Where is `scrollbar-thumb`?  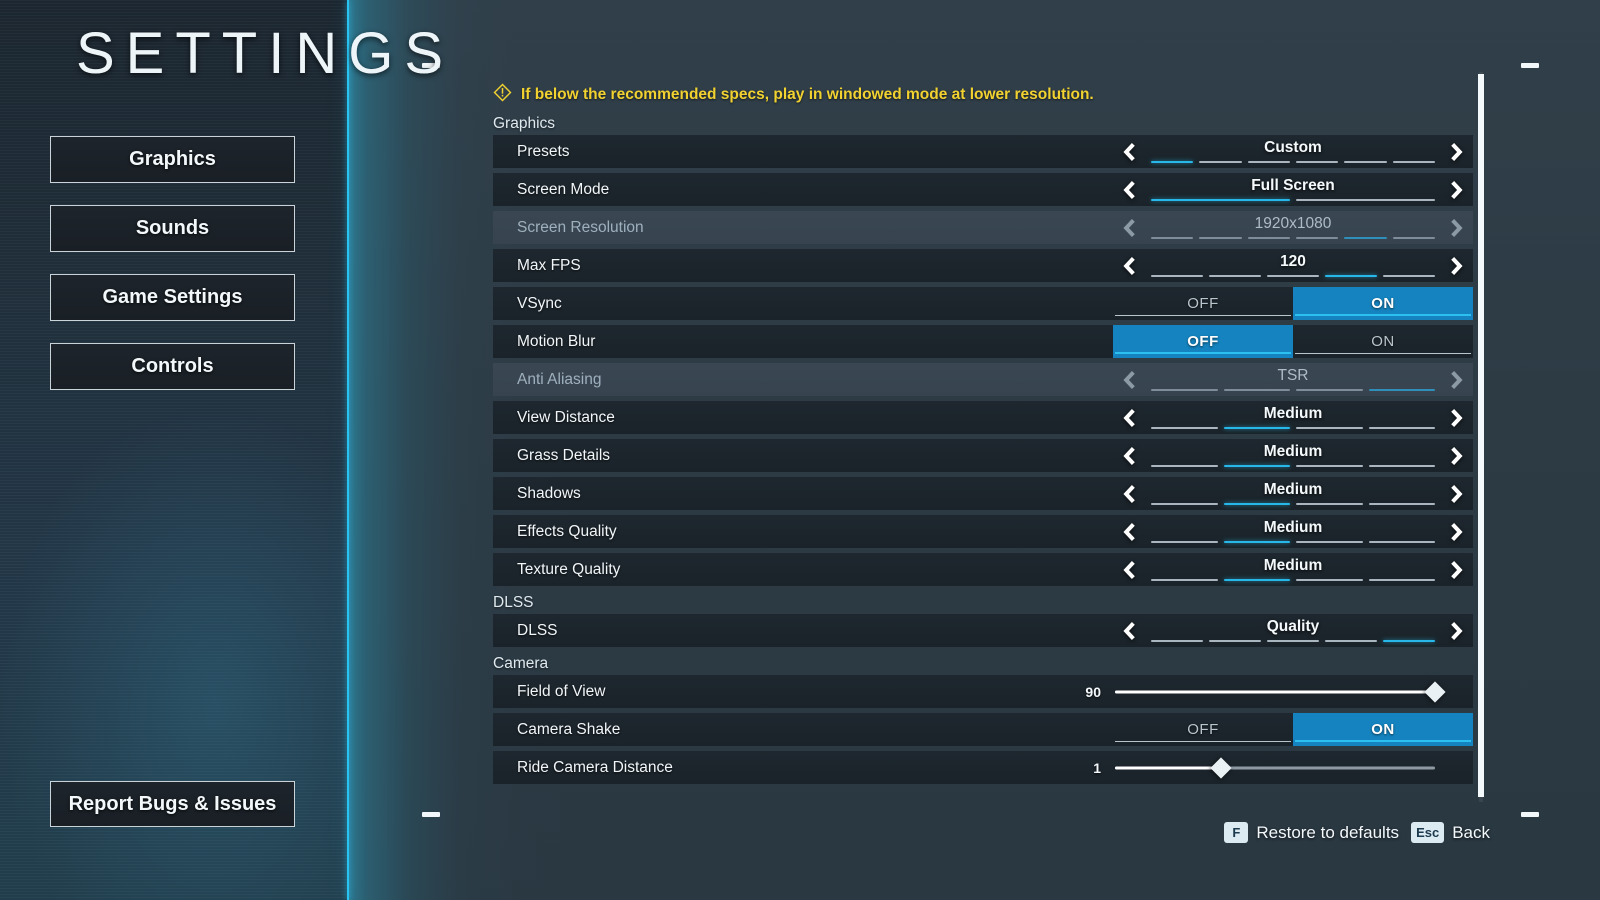
scrollbar-thumb is located at coordinates (1481, 435).